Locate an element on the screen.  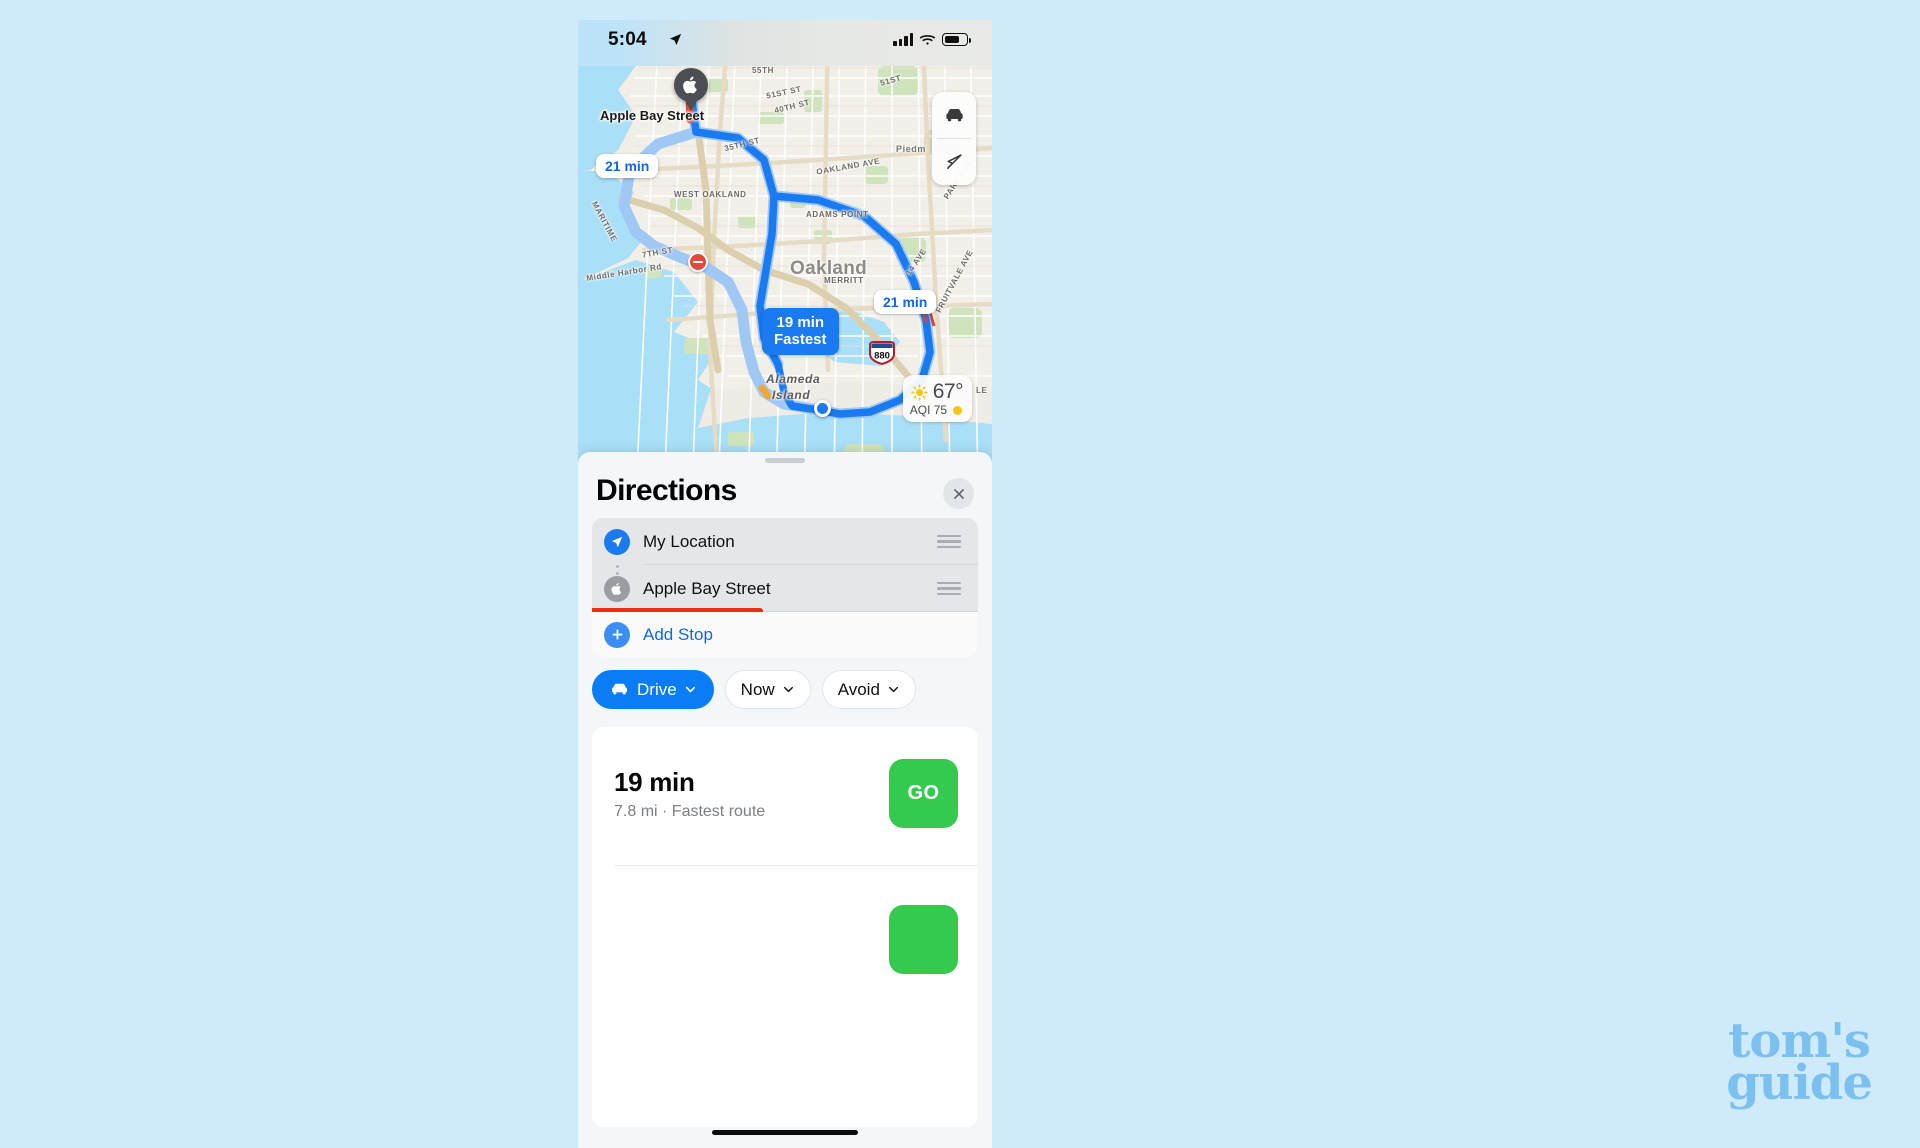
card-divider is located at coordinates (796, 865).